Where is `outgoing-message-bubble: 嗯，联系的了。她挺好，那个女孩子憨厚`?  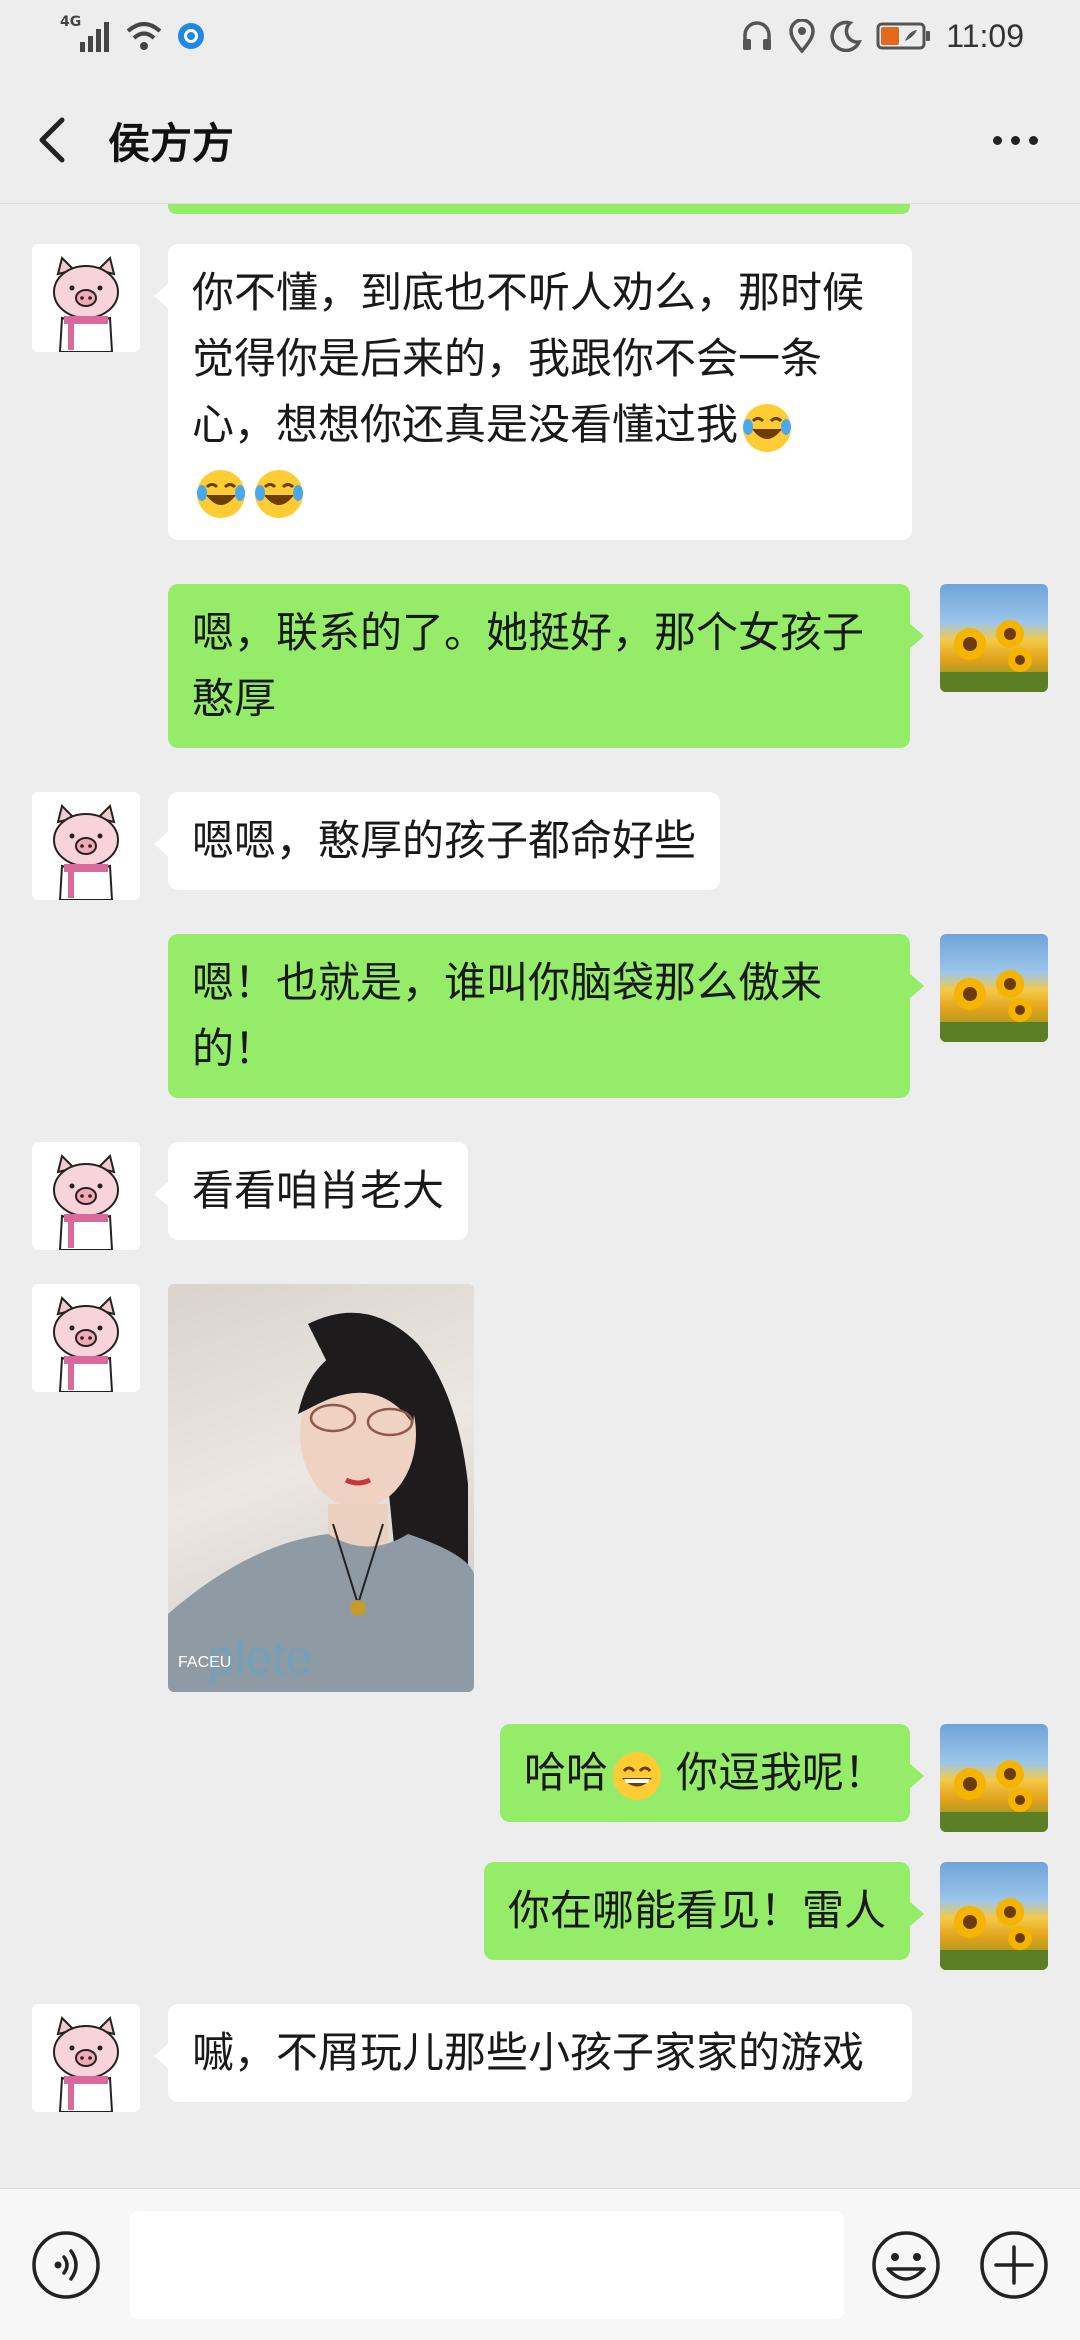 outgoing-message-bubble: 嗯，联系的了。她挺好，那个女孩子憨厚 is located at coordinates (546, 666).